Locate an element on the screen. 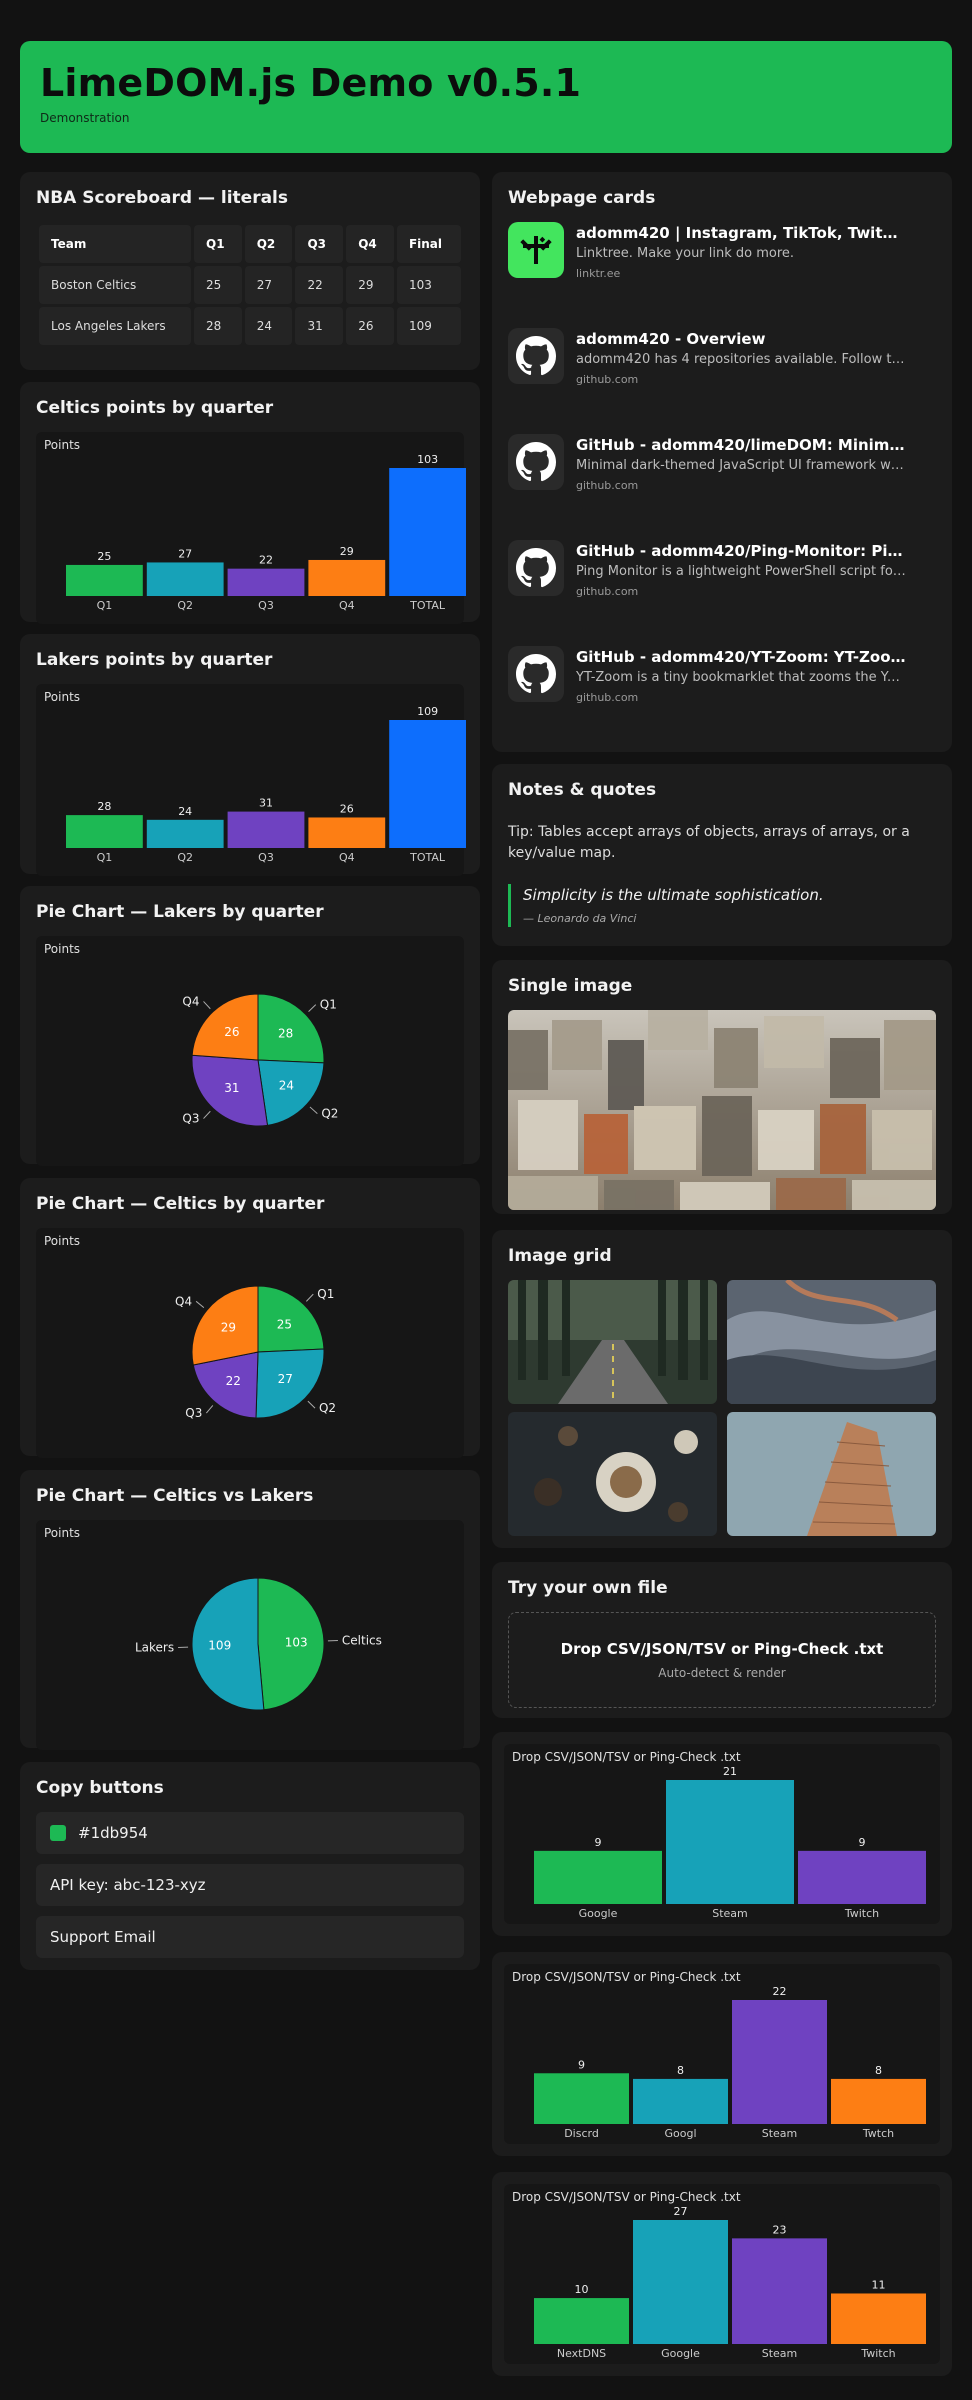 The height and width of the screenshot is (2400, 972). table-row: Los Angeles Lakers 28 24 31 26 109 is located at coordinates (250, 326).